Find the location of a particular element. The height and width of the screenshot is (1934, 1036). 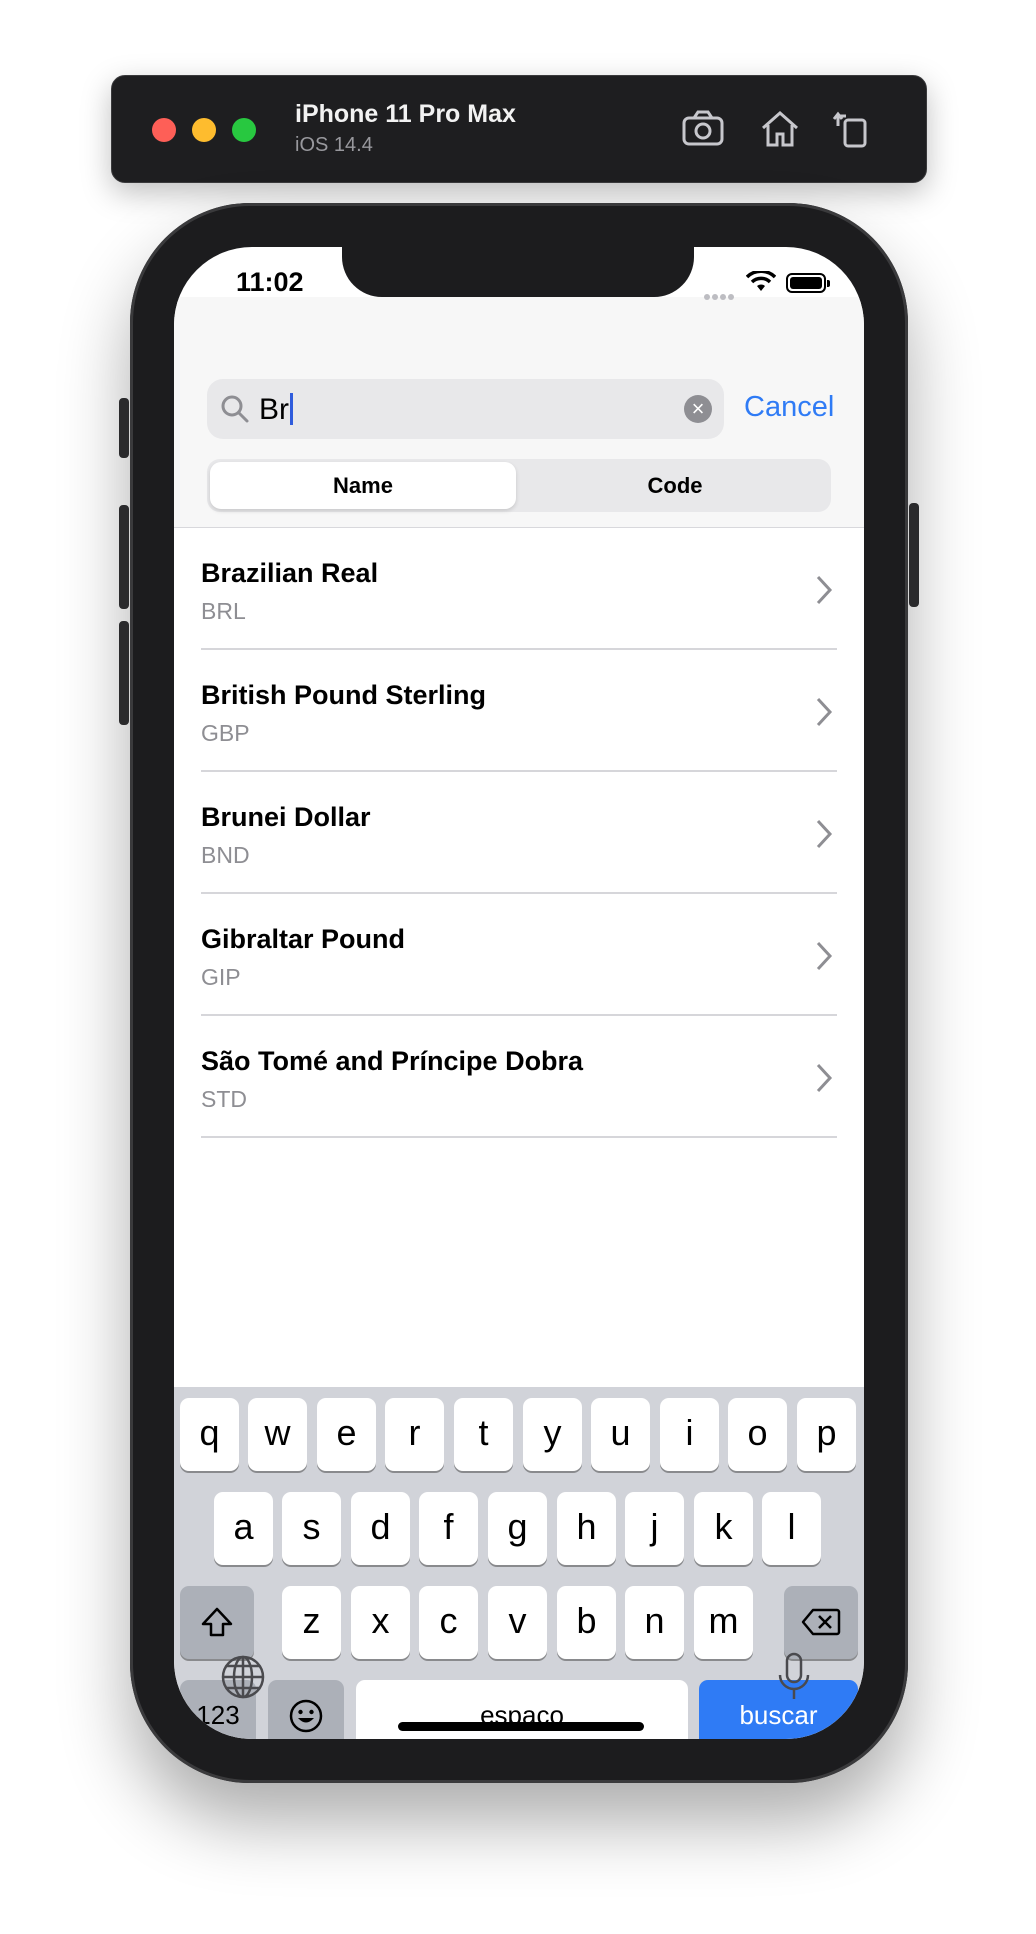

currency-code: GBP is located at coordinates (225, 733).